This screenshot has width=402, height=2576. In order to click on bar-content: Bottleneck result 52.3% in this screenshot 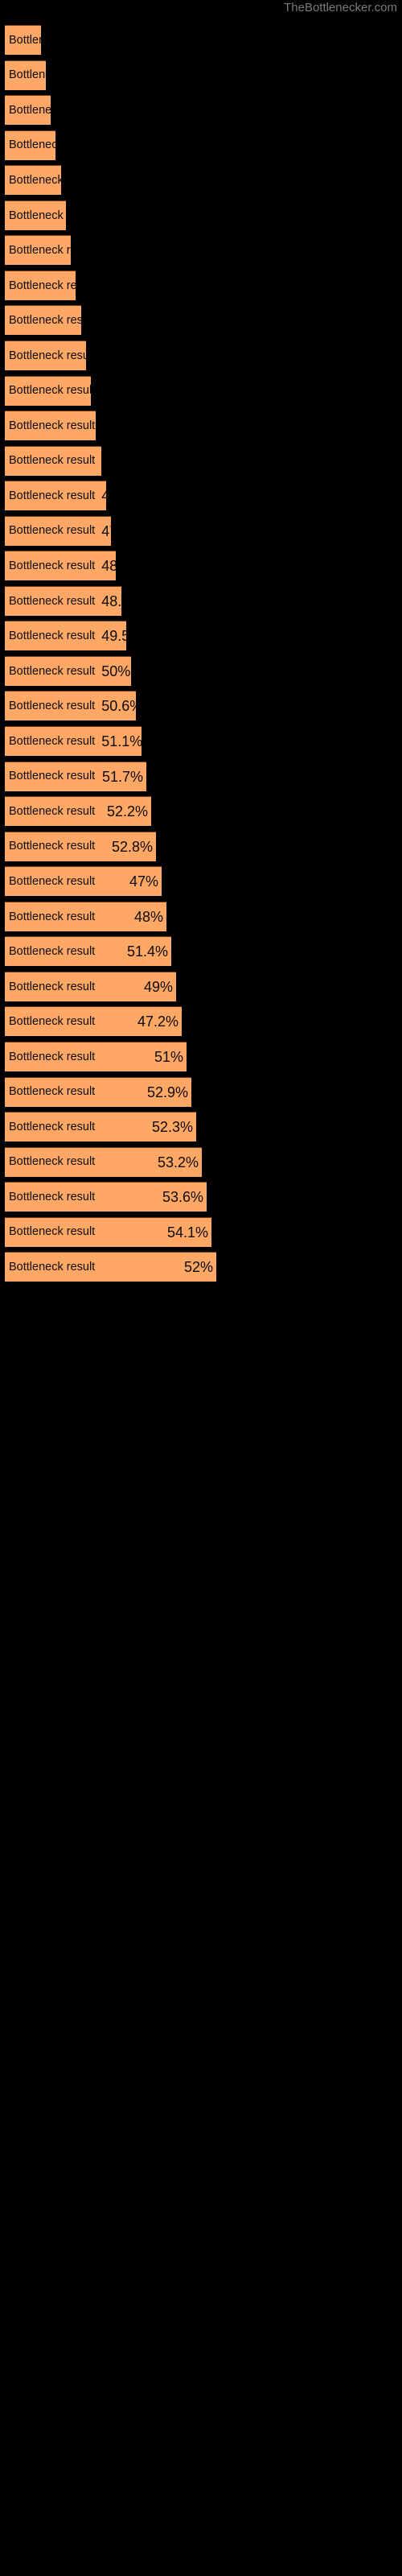, I will do `click(100, 1127)`.